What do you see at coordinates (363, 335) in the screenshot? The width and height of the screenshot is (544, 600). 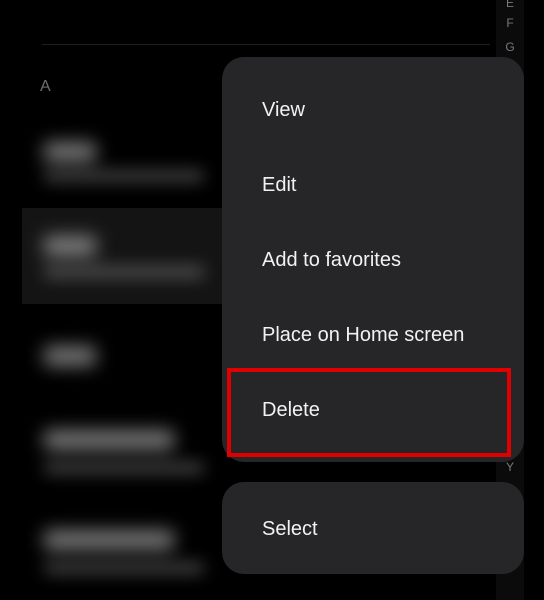 I see `menu-item-place-on-home-screen: Place on Home screen` at bounding box center [363, 335].